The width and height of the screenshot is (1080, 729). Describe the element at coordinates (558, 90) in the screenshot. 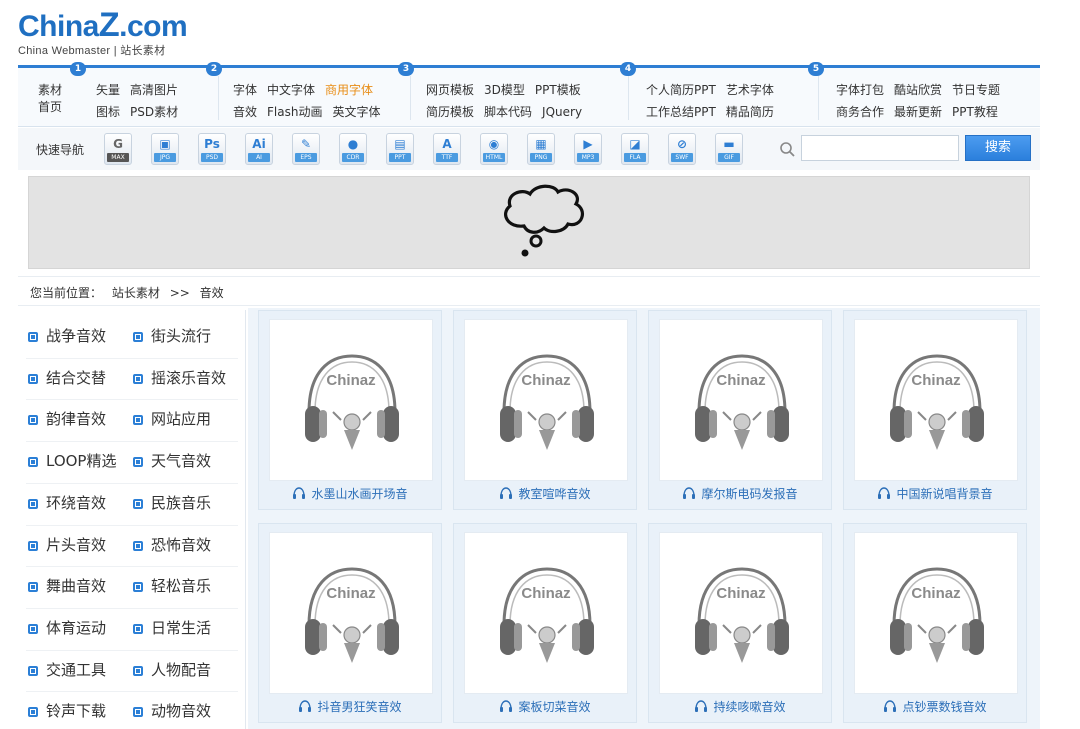

I see `nav-link-ppt-templates: PPT模板` at that location.